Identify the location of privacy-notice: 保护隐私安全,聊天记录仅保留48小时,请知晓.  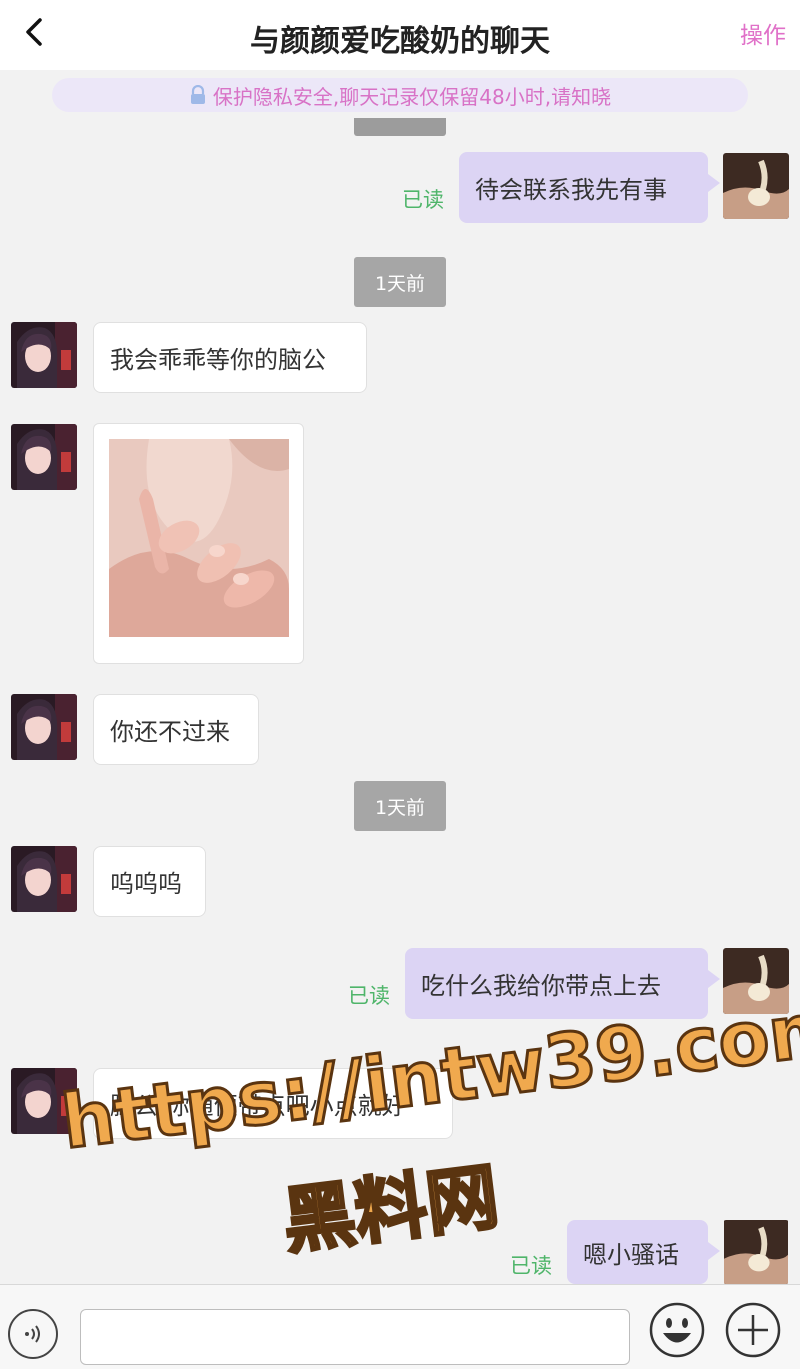
(400, 95).